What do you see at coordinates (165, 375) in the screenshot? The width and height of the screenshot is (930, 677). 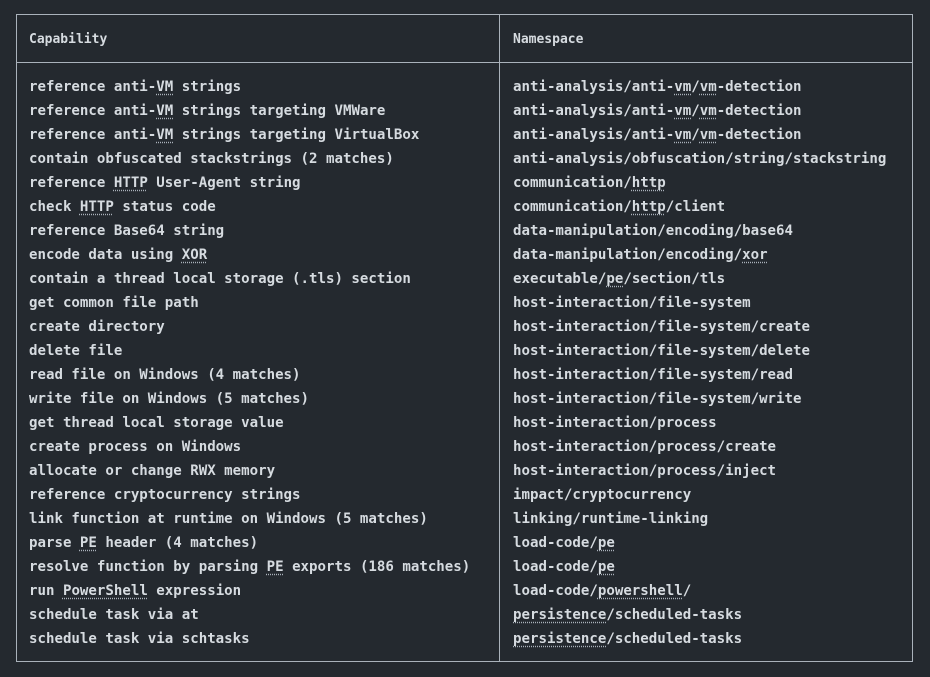 I see `capability-cell: read file on Windows (4 matches)` at bounding box center [165, 375].